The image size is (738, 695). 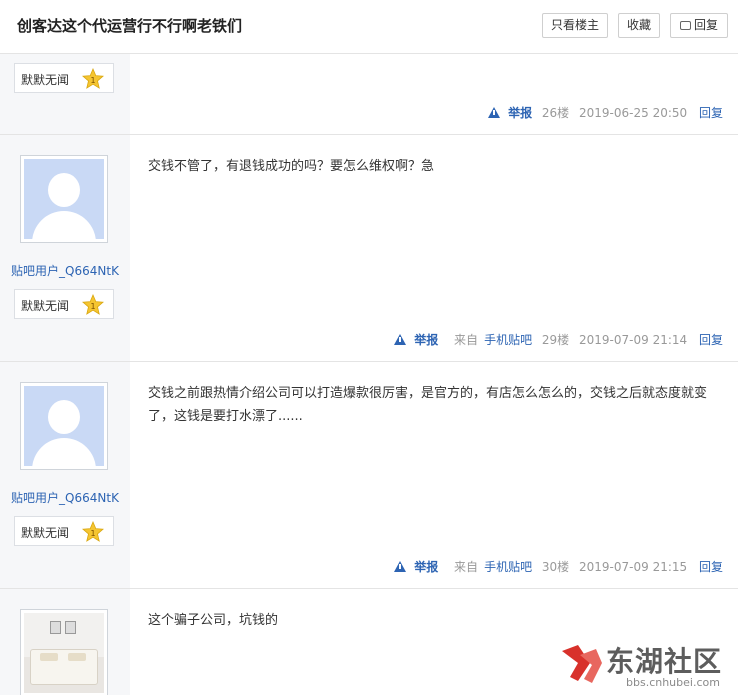 What do you see at coordinates (65, 94) in the screenshot?
I see `author-panel: 默默无闻 1` at bounding box center [65, 94].